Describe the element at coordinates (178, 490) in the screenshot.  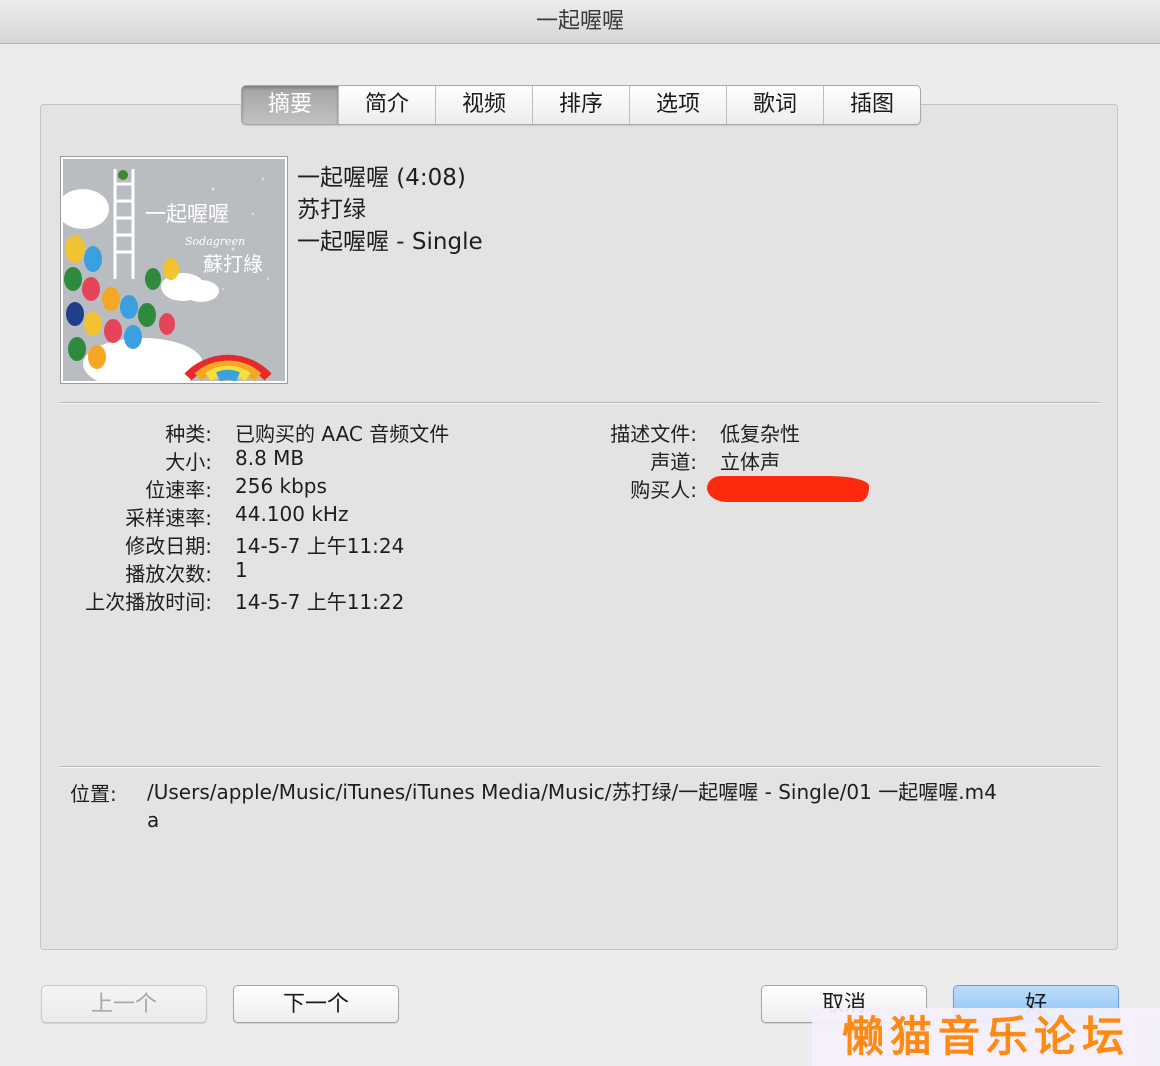
I see `bitrate-label: 位速率:` at that location.